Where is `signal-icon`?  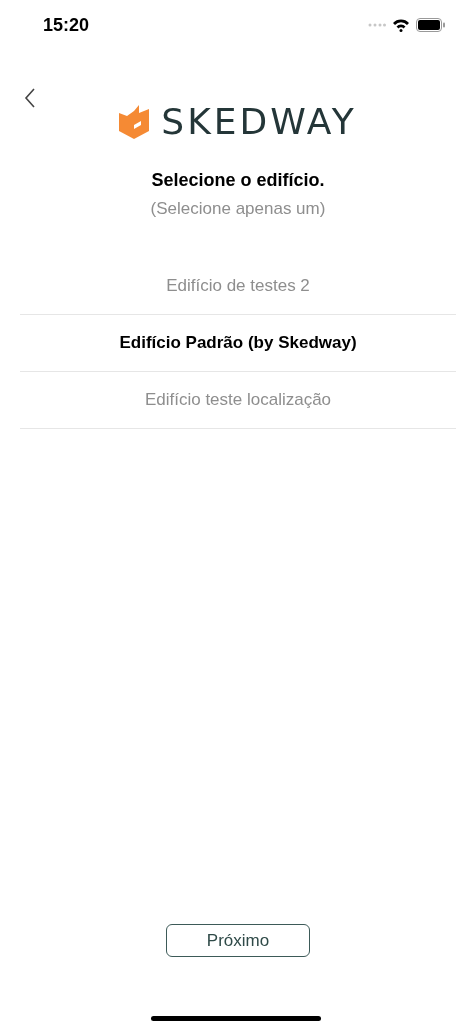
signal-icon is located at coordinates (377, 25).